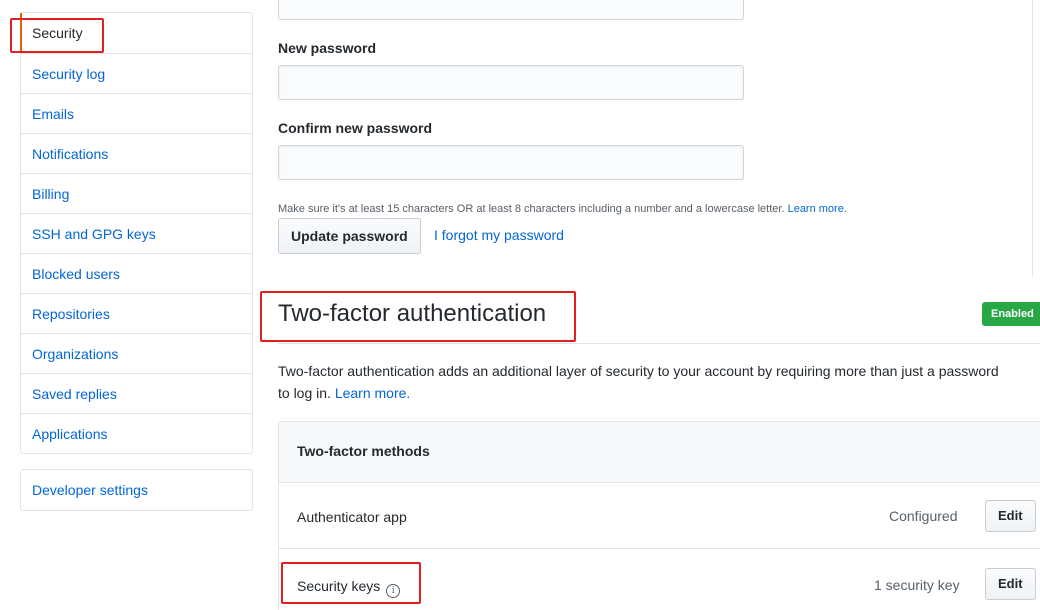 The image size is (1040, 610). Describe the element at coordinates (659, 343) in the screenshot. I see `section-divider` at that location.